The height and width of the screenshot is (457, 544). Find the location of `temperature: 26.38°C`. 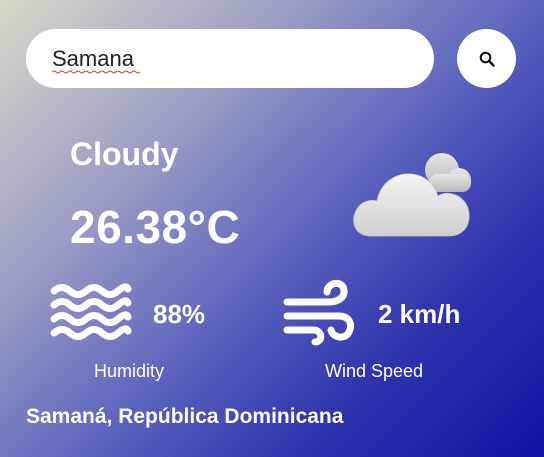

temperature: 26.38°C is located at coordinates (155, 227).